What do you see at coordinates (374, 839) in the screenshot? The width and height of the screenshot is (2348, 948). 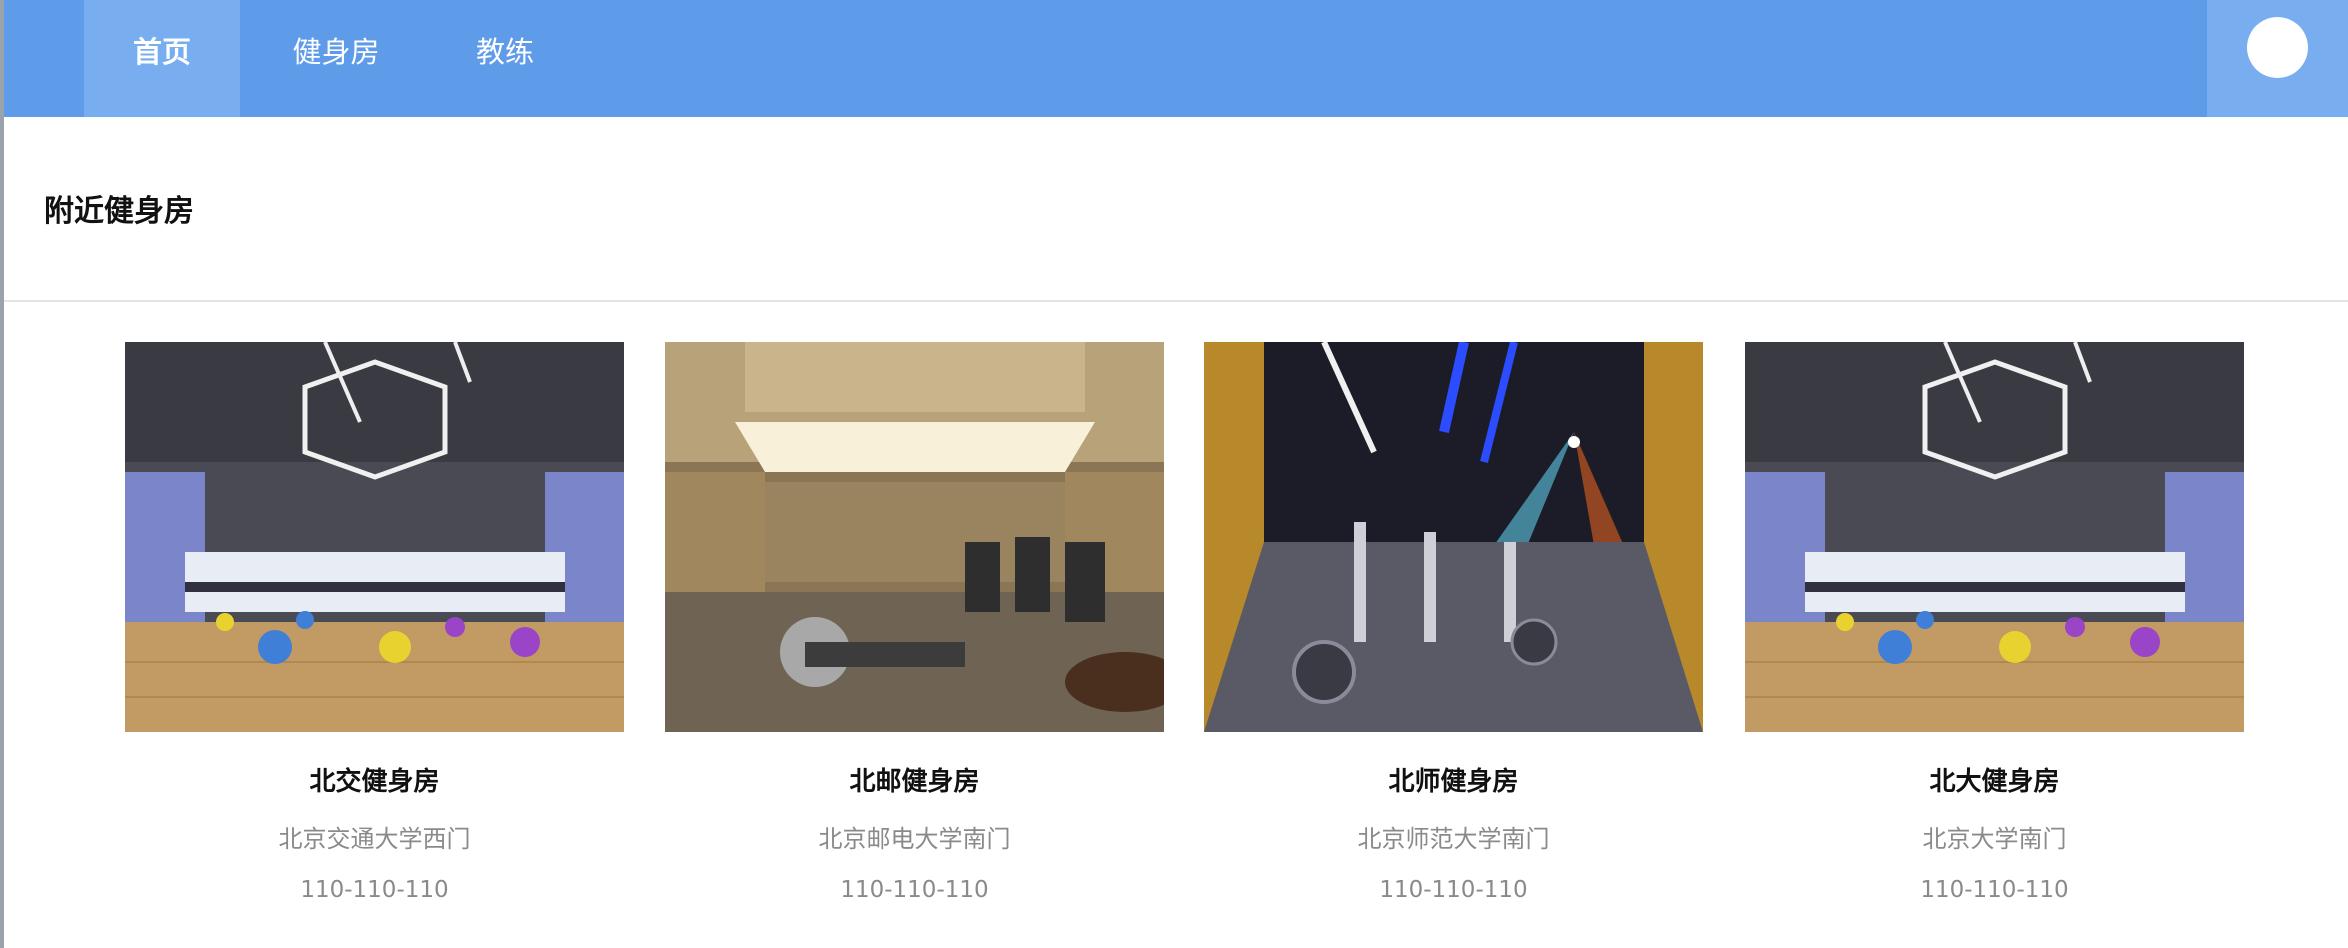 I see `gym-address: 北京交通大学西门` at bounding box center [374, 839].